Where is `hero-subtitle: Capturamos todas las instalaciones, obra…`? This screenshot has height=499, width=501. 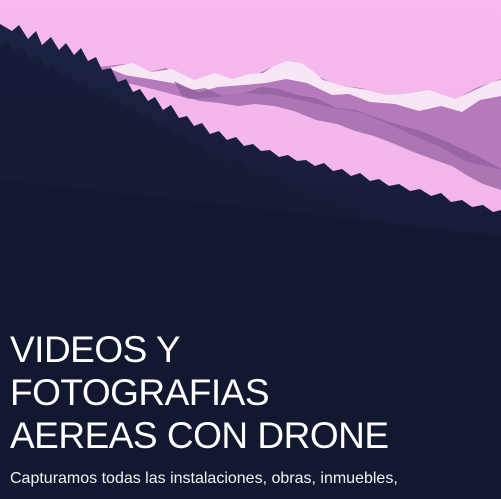 hero-subtitle: Capturamos todas las instalaciones, obra… is located at coordinates (204, 478).